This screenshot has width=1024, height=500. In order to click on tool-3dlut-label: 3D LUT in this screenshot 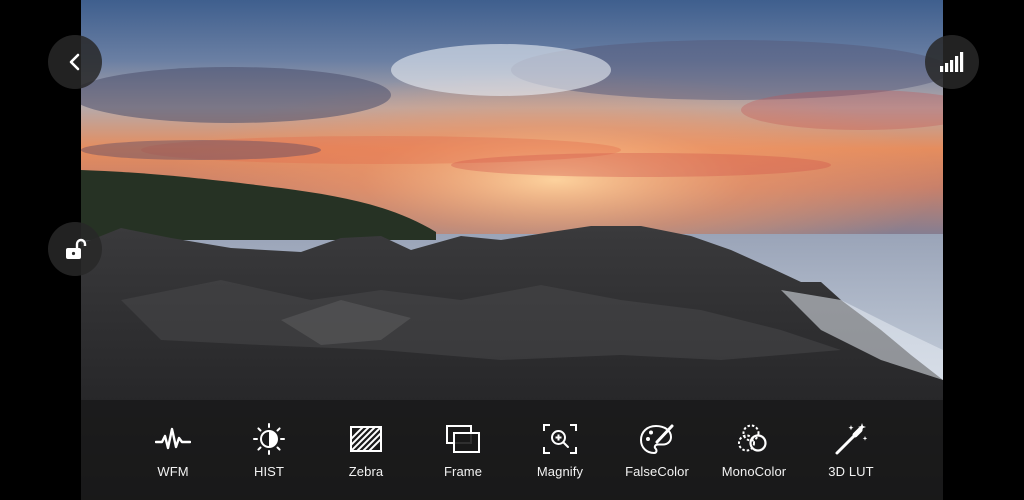, I will do `click(851, 471)`.